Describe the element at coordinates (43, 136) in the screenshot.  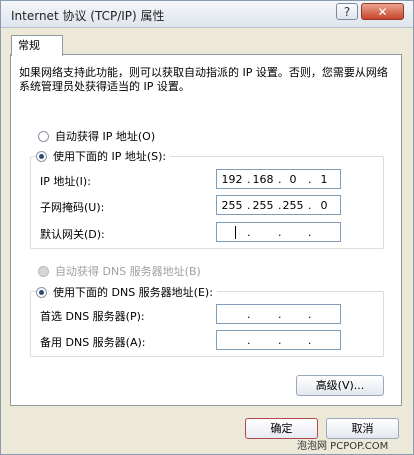
I see `radio-auto-ip-indicator` at that location.